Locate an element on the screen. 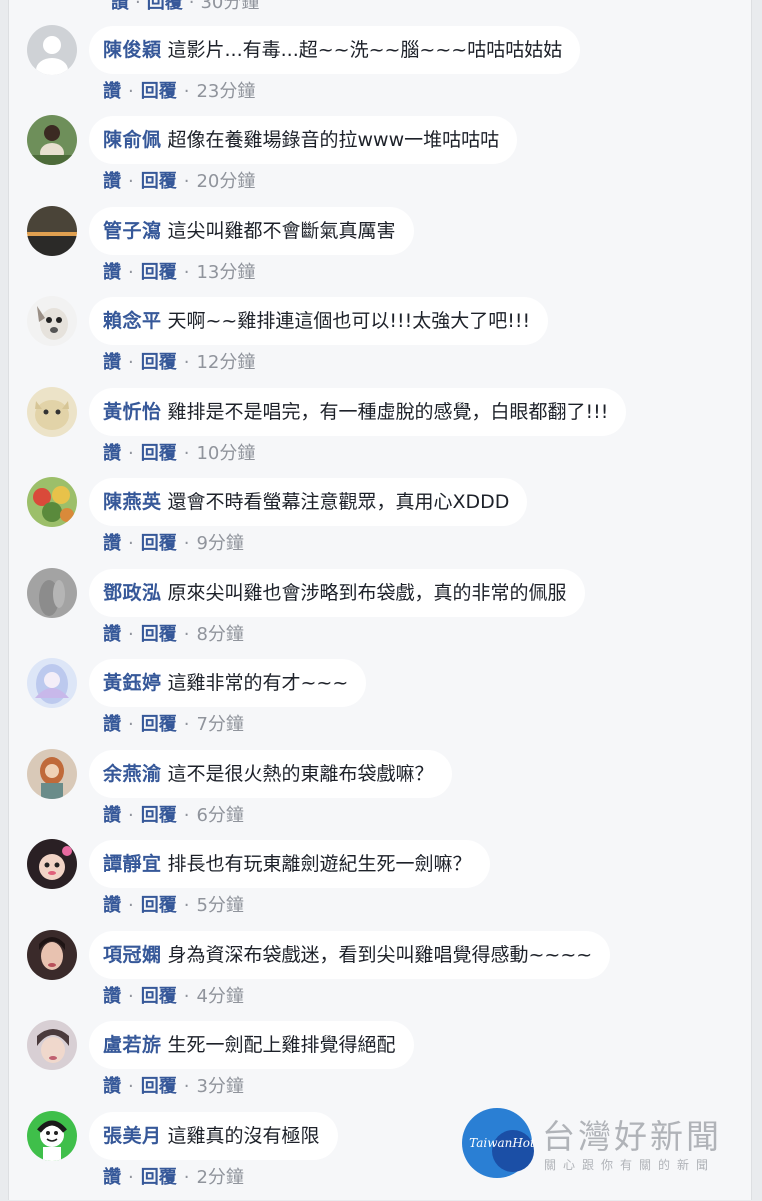 This screenshot has width=762, height=1201. selfie-avatar-icon is located at coordinates (52, 1045).